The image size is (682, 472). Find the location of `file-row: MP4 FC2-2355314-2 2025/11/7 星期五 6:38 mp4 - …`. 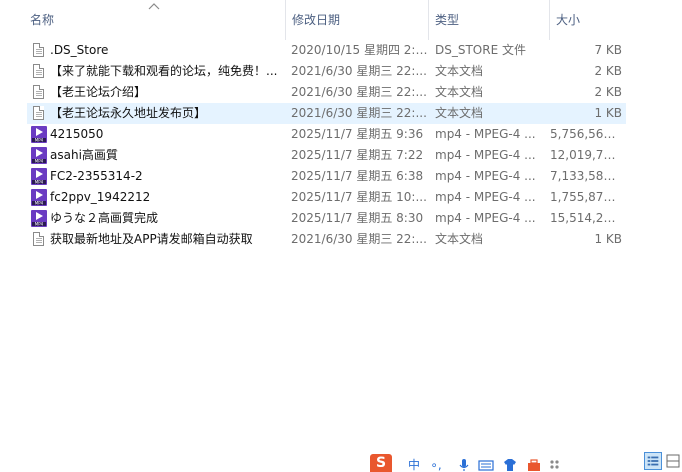

file-row: MP4 FC2-2355314-2 2025/11/7 星期五 6:38 mp4 - … is located at coordinates (326, 176).